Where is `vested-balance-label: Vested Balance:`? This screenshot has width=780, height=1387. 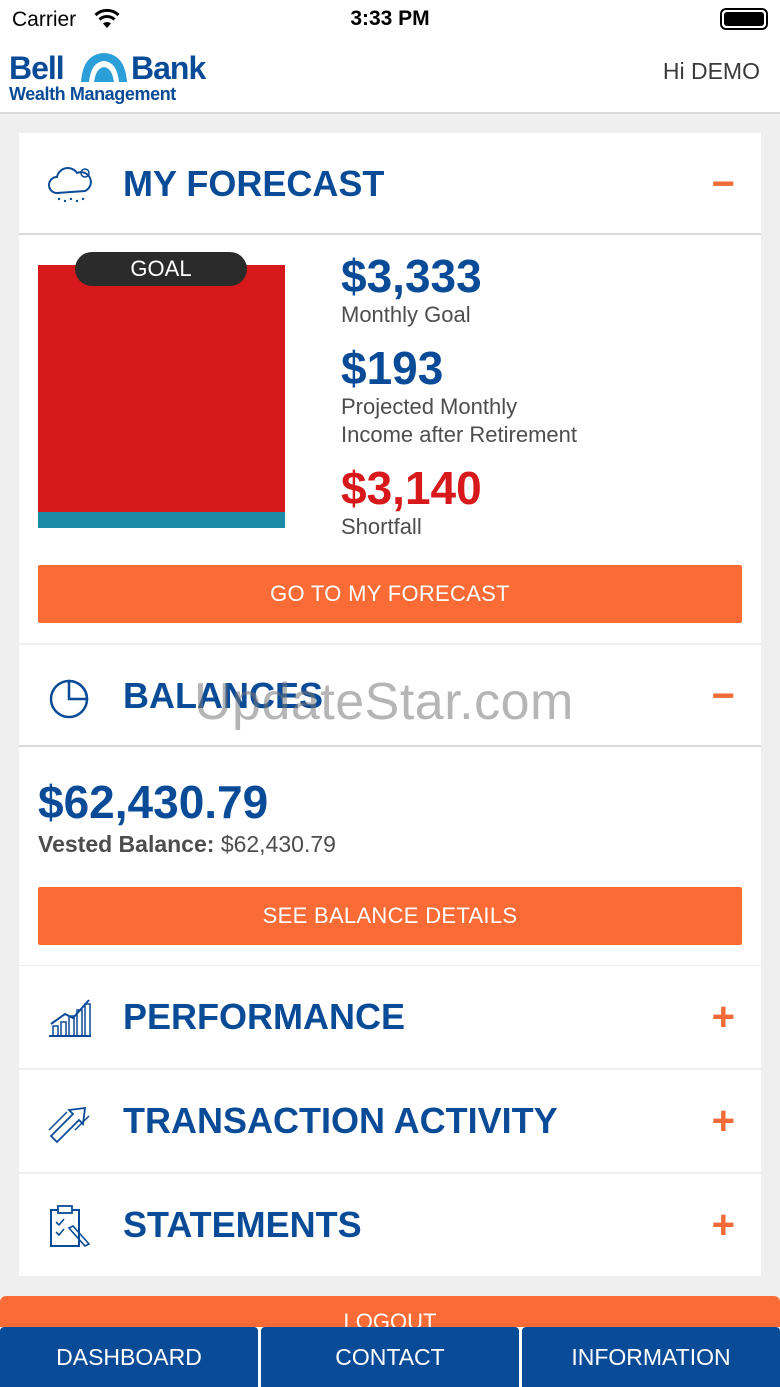 vested-balance-label: Vested Balance: is located at coordinates (126, 844).